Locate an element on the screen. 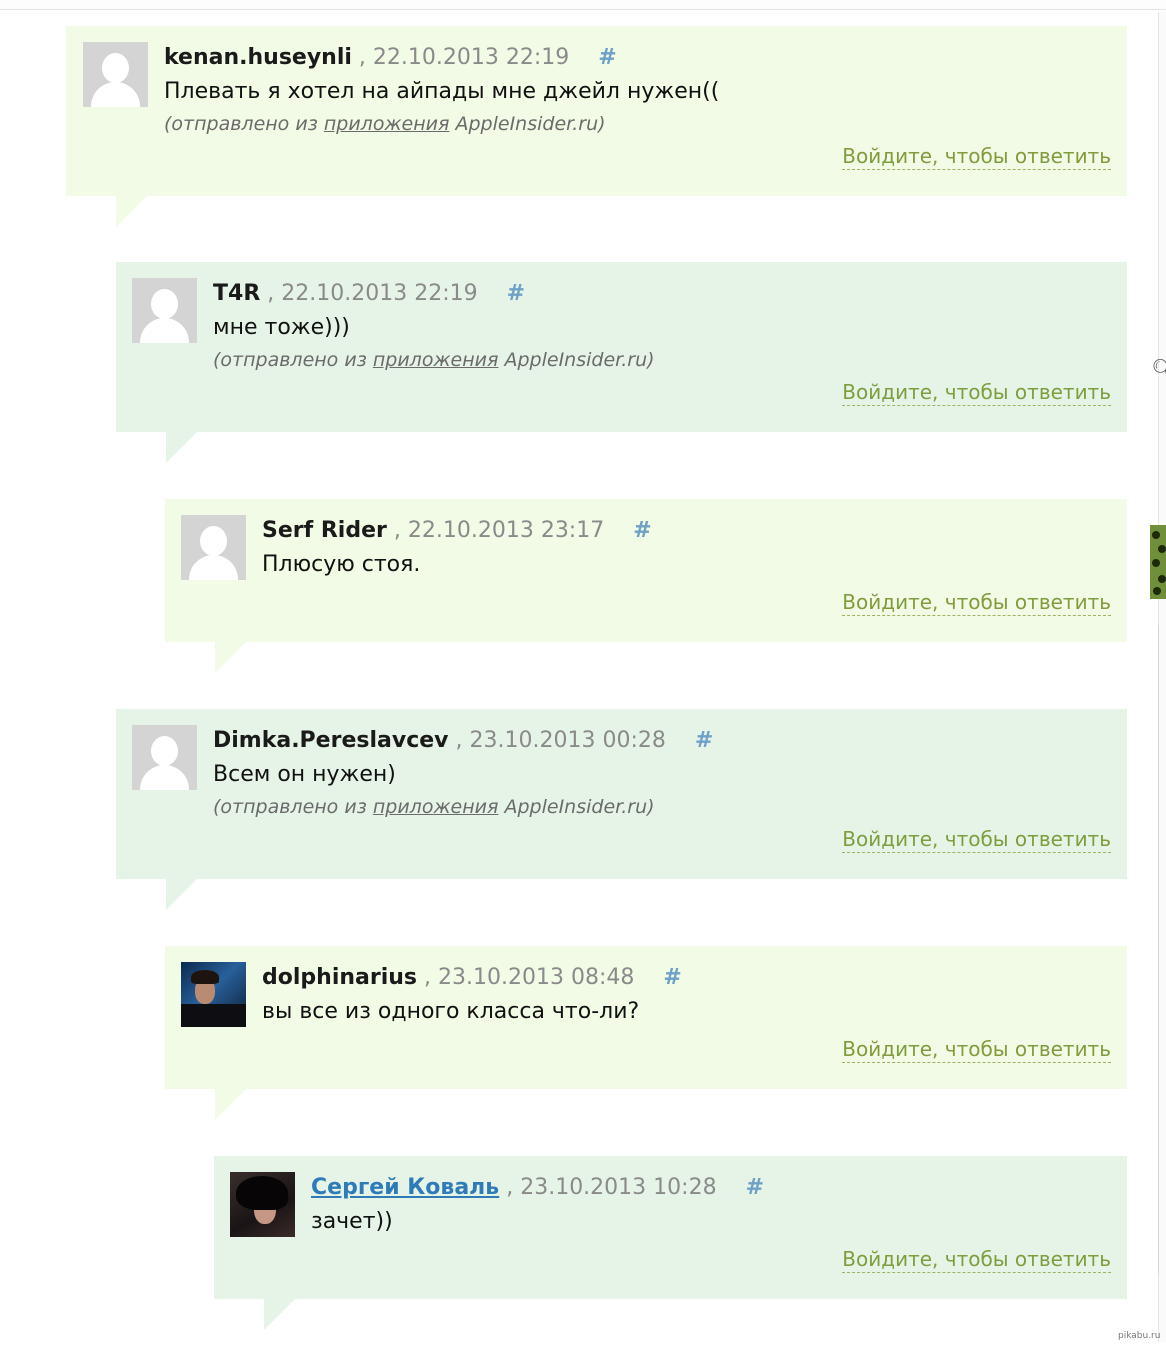  comment-text: зачет)) is located at coordinates (352, 1221).